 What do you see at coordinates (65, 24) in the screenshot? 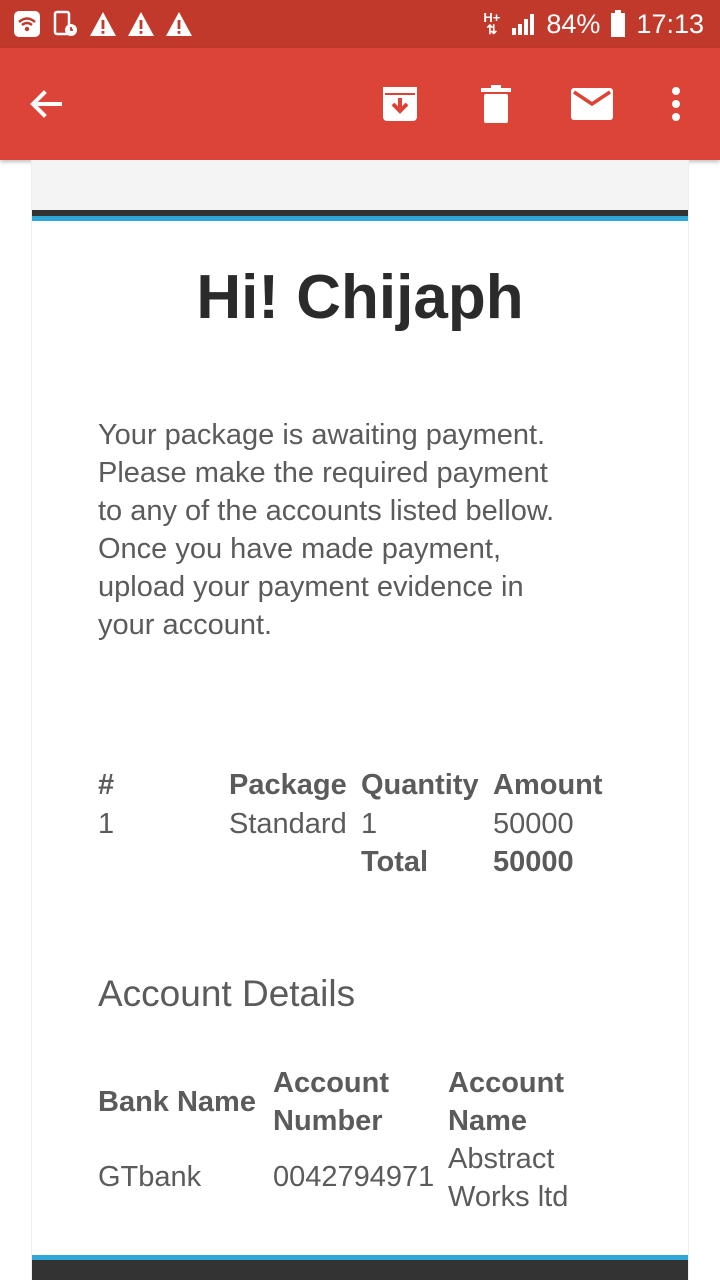
I see `screen-timer-icon` at bounding box center [65, 24].